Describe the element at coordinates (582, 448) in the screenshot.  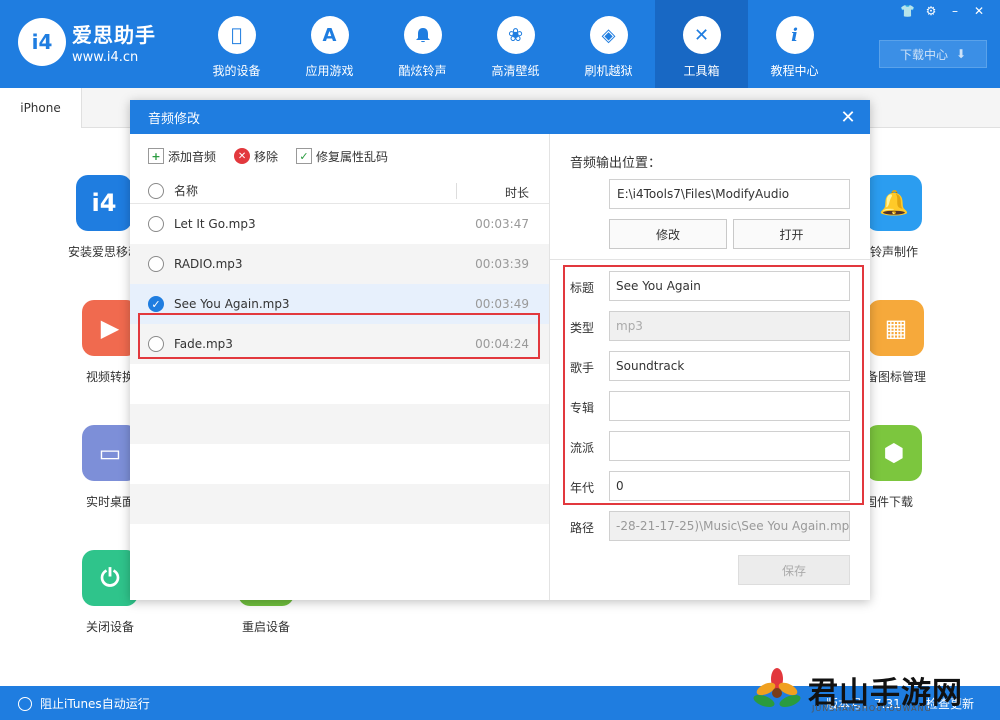
I see `genre-label: 流派` at that location.